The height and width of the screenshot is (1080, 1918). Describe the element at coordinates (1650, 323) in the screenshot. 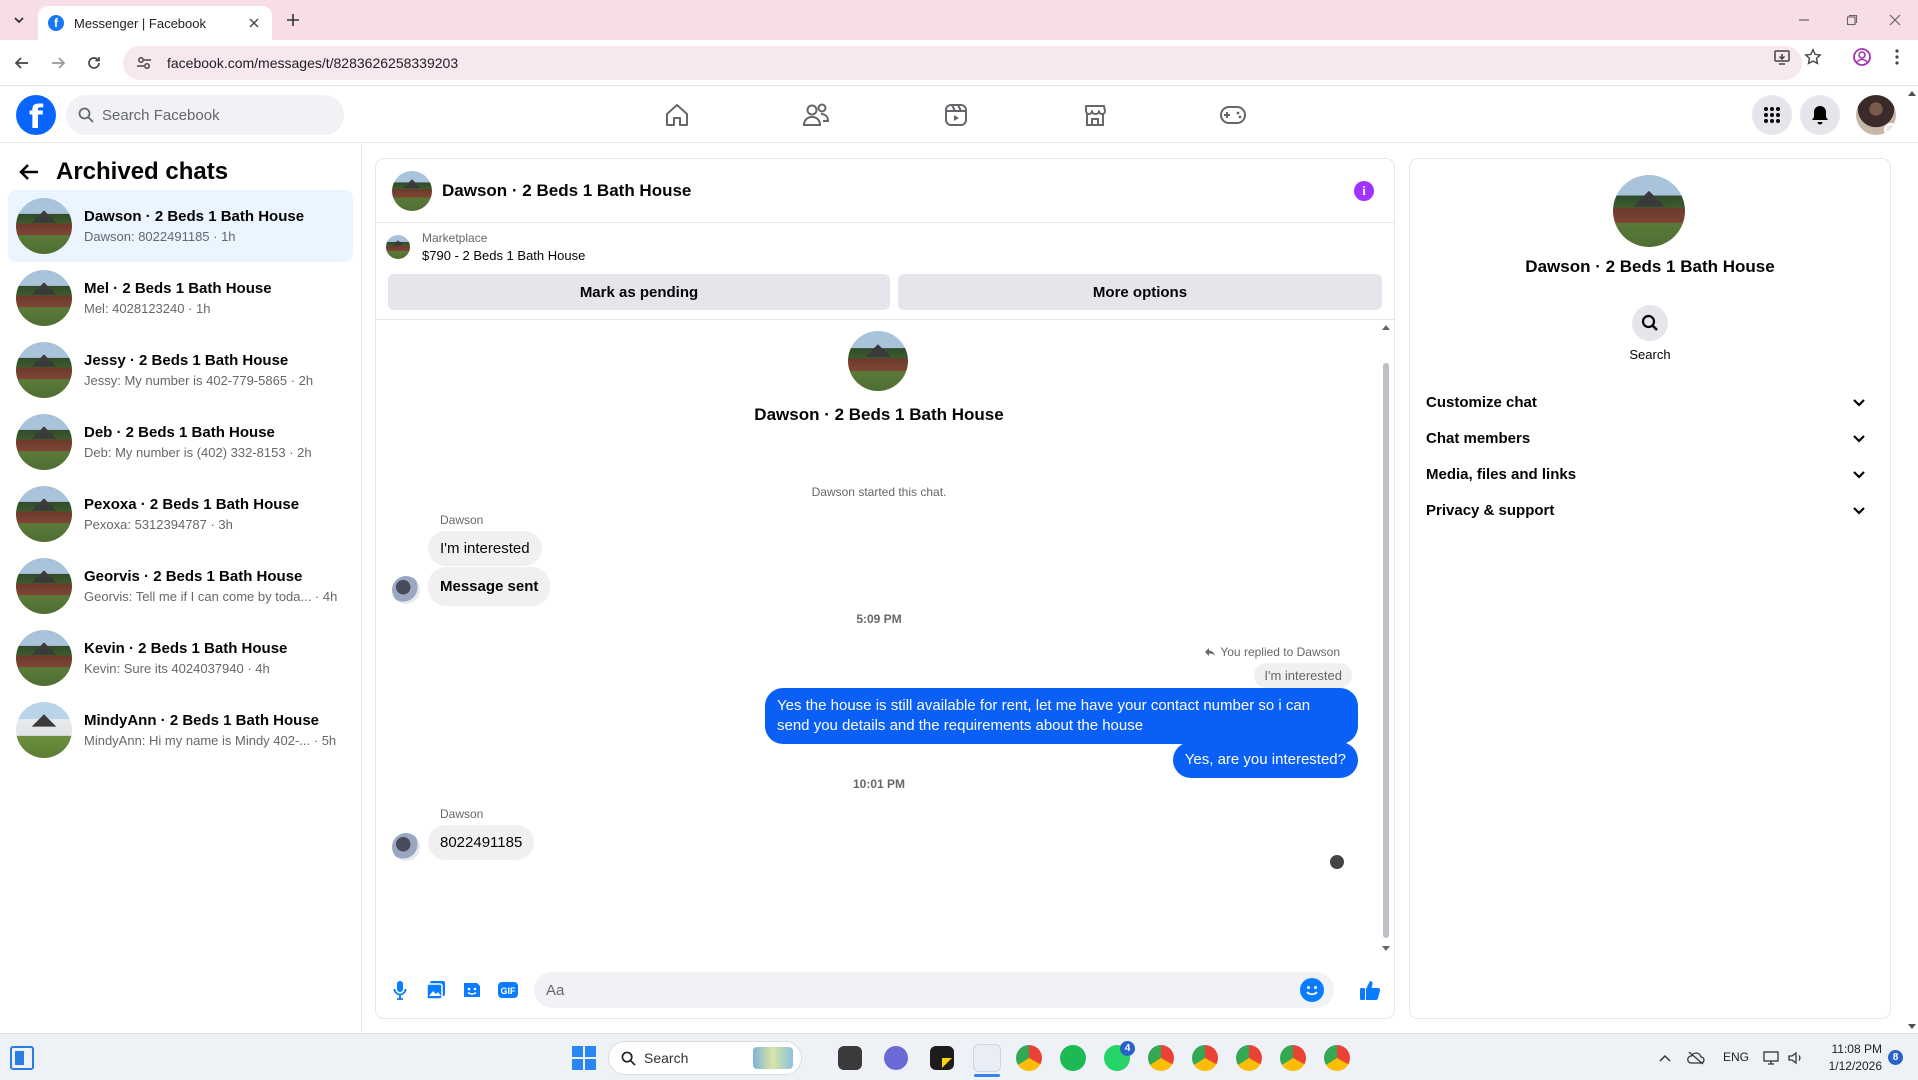

I see `search-in-conversation-button` at that location.